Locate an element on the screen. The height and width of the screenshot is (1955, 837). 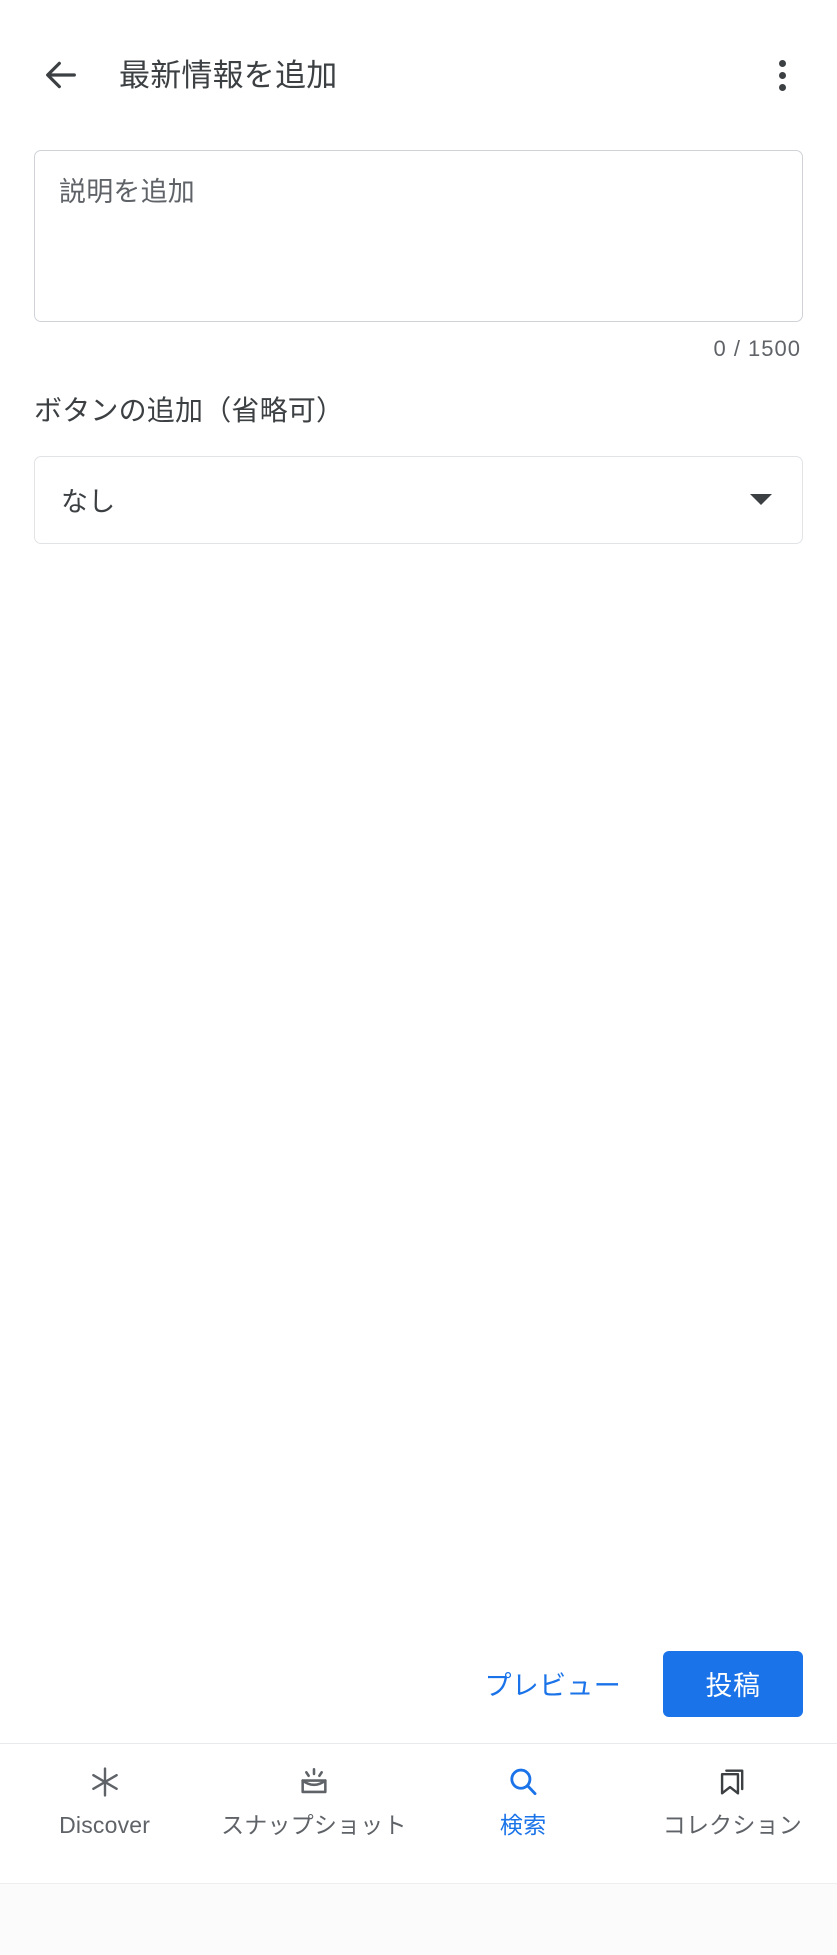
nav-item-collections: コレクション is located at coordinates (732, 1799).